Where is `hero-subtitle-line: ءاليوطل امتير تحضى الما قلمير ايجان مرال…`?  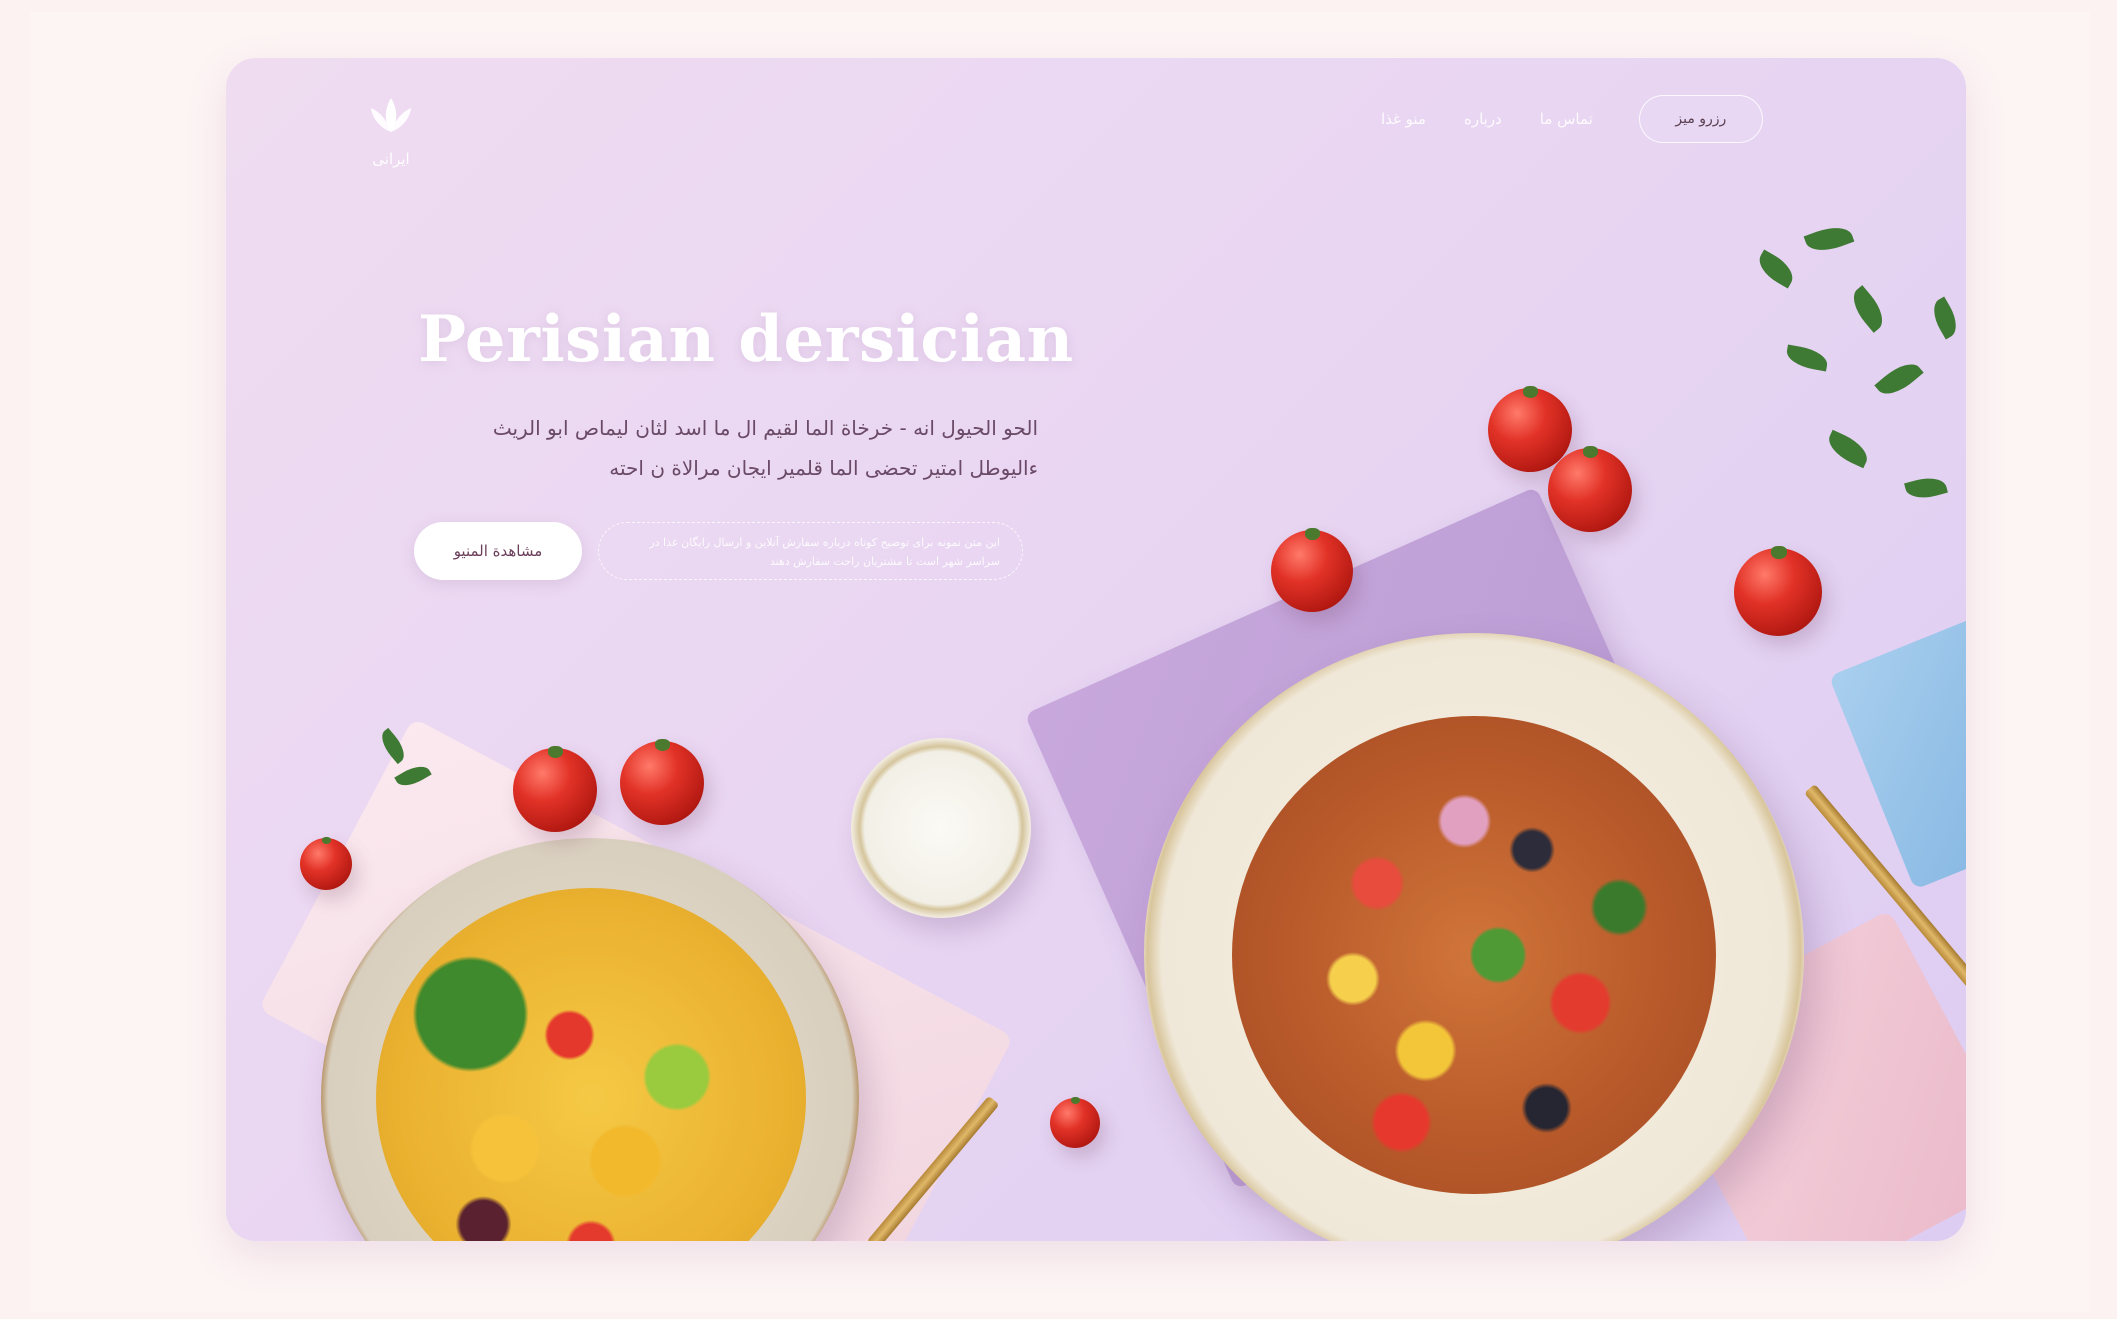
hero-subtitle-line: ءاليوطل امتير تحضى الما قلمير ايجان مرال… is located at coordinates (823, 468).